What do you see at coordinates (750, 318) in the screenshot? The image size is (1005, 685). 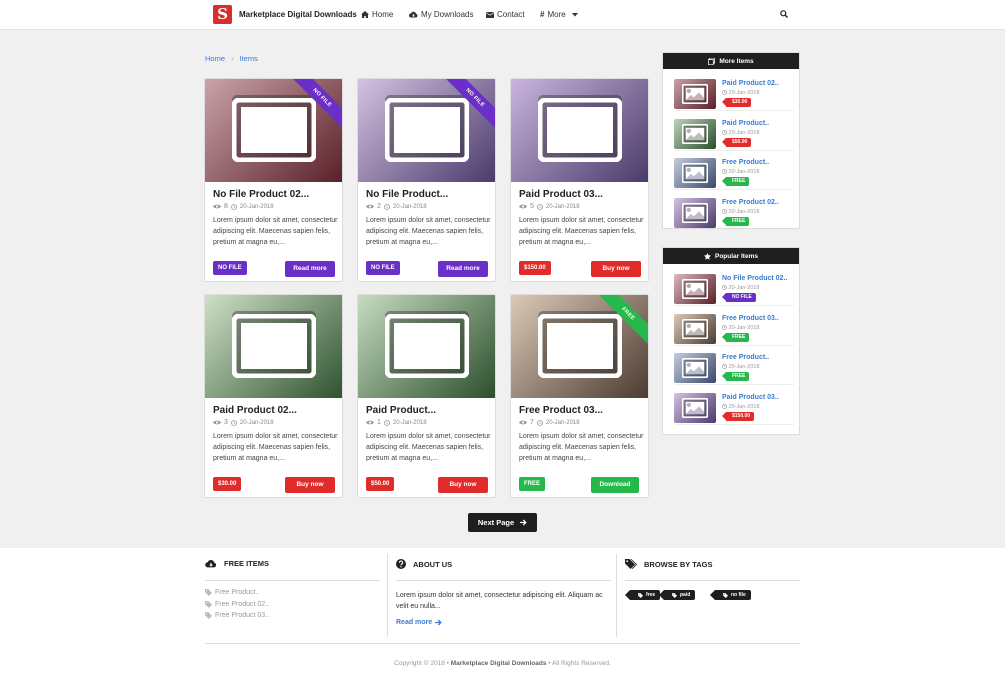 I see `sidebar-item-title: Free Product 03..` at bounding box center [750, 318].